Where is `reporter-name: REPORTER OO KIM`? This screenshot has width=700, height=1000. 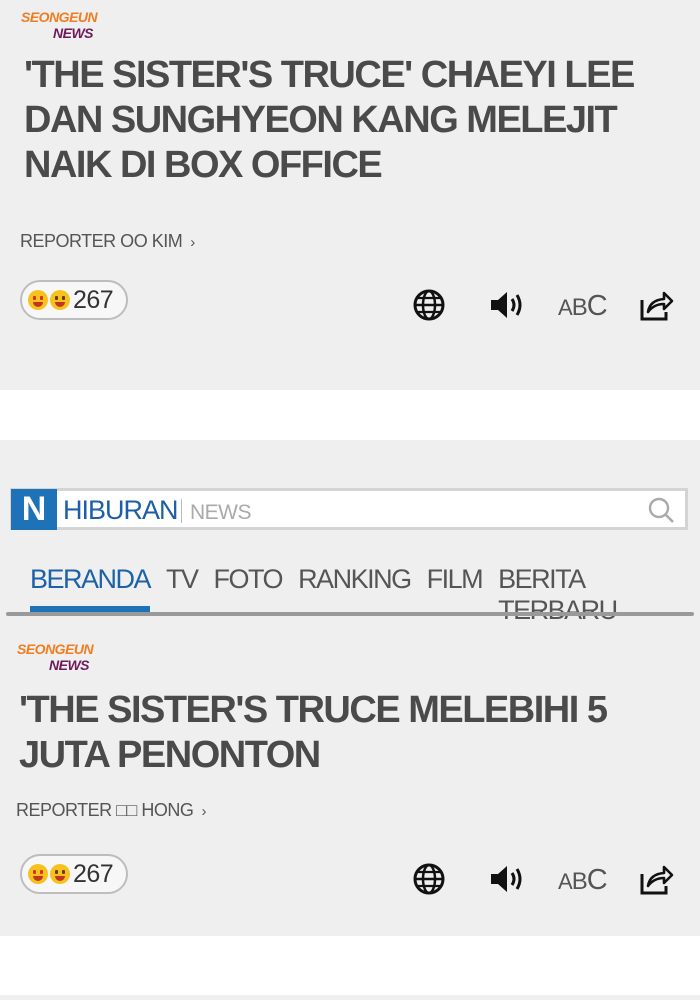 reporter-name: REPORTER OO KIM is located at coordinates (101, 241).